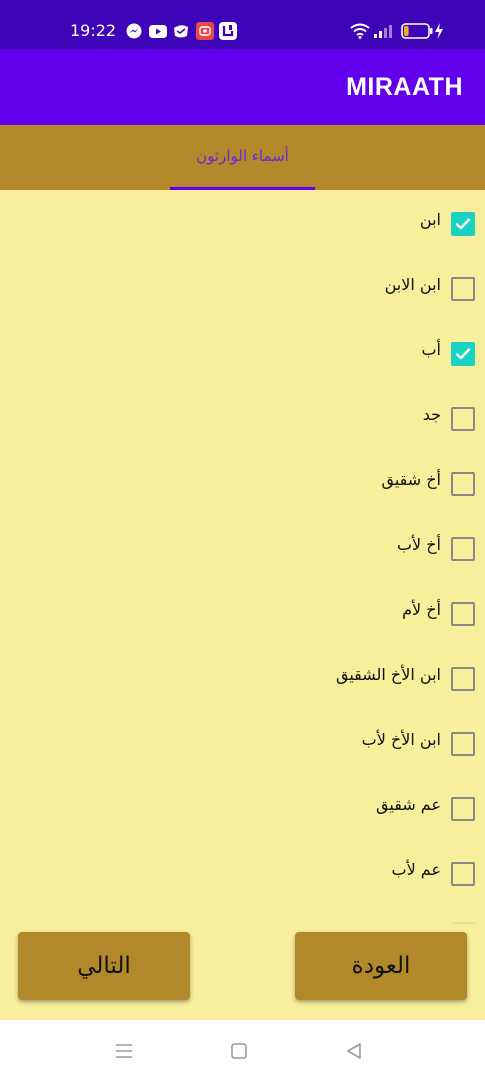 This screenshot has width=485, height=1080. What do you see at coordinates (354, 1051) in the screenshot?
I see `back-icon` at bounding box center [354, 1051].